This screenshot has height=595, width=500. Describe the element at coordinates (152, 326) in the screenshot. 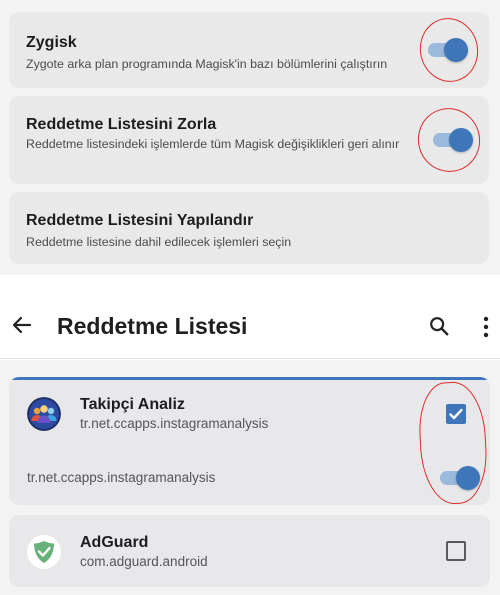

I see `page-title: Reddetme Listesi` at that location.